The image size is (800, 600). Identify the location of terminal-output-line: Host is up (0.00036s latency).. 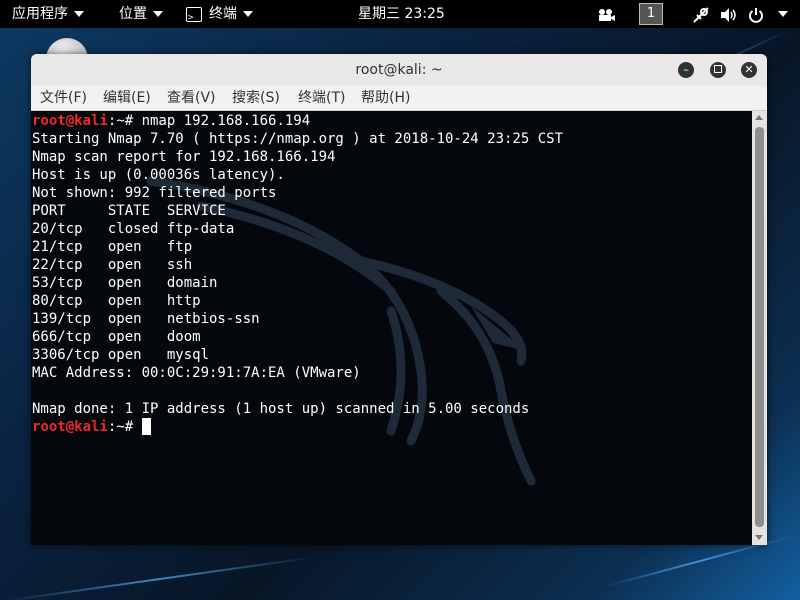
(158, 175).